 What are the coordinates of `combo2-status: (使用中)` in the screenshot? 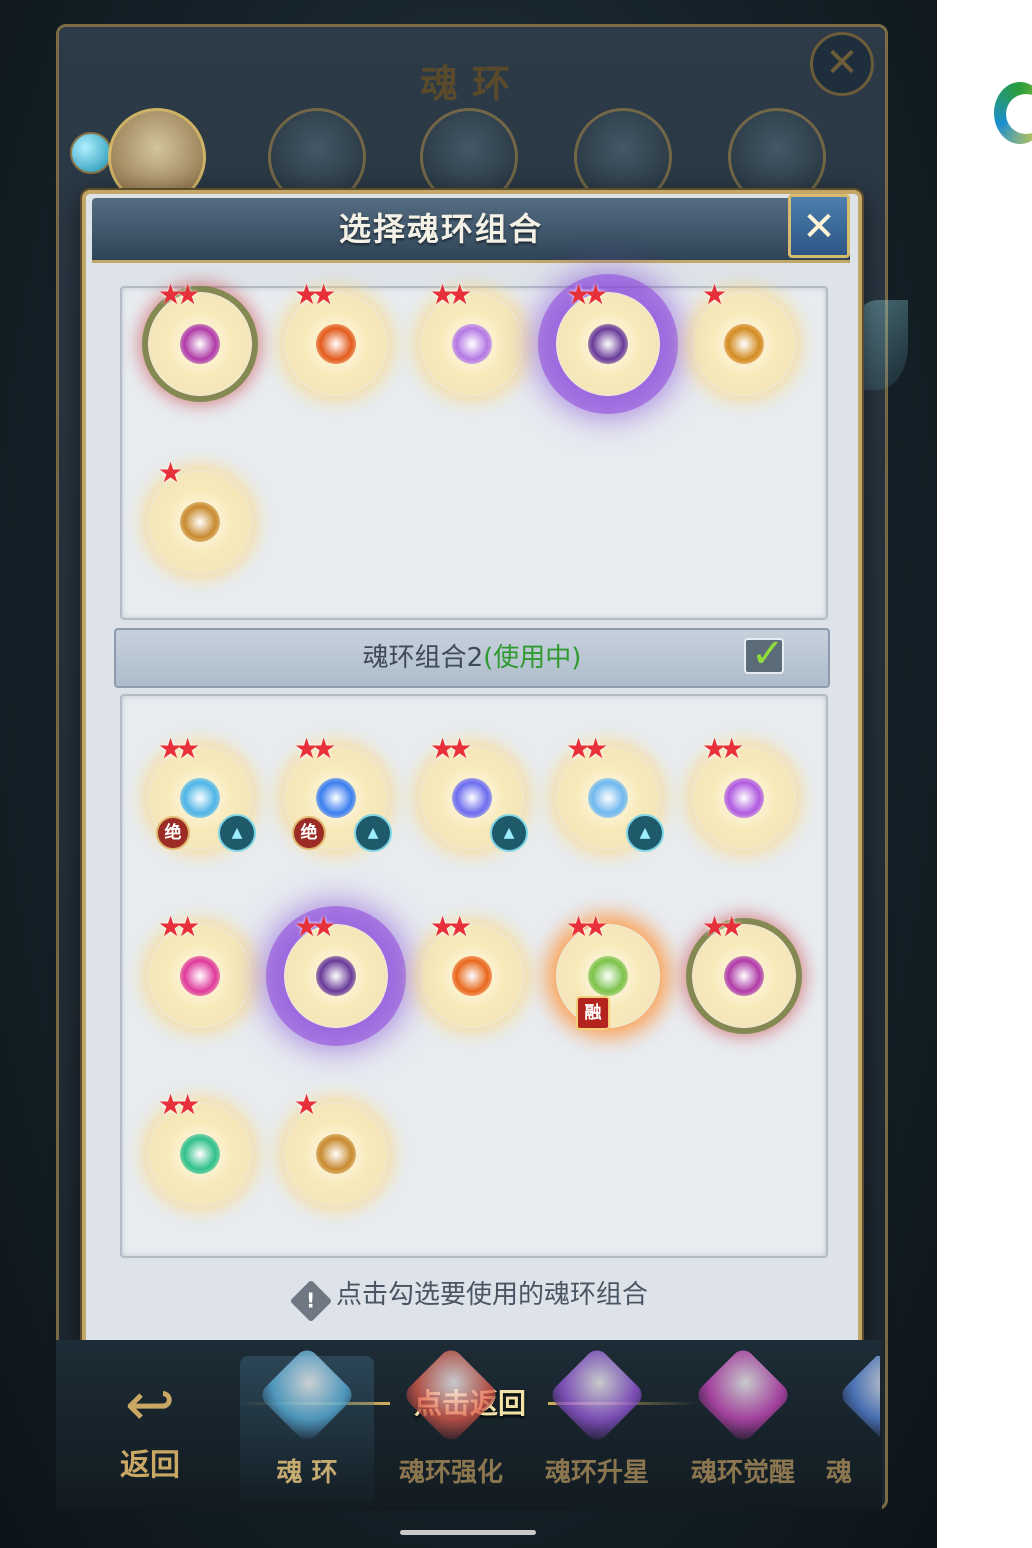 It's located at (532, 658).